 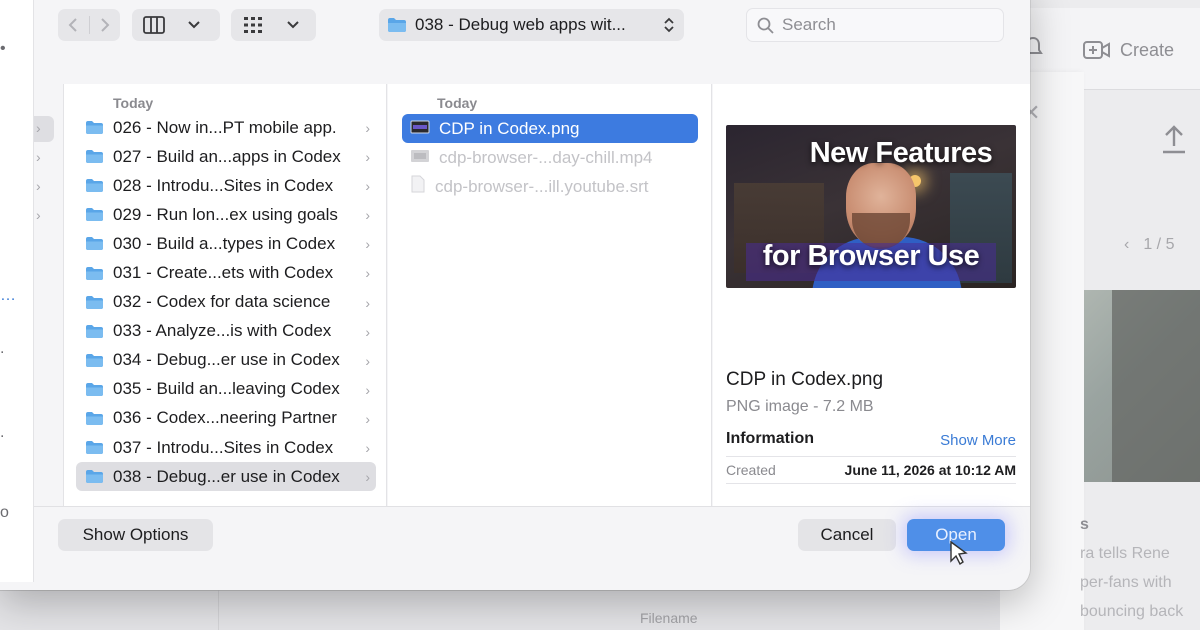 What do you see at coordinates (930, 470) in the screenshot?
I see `created-value: June 11, 2026 at 10:12 AM` at bounding box center [930, 470].